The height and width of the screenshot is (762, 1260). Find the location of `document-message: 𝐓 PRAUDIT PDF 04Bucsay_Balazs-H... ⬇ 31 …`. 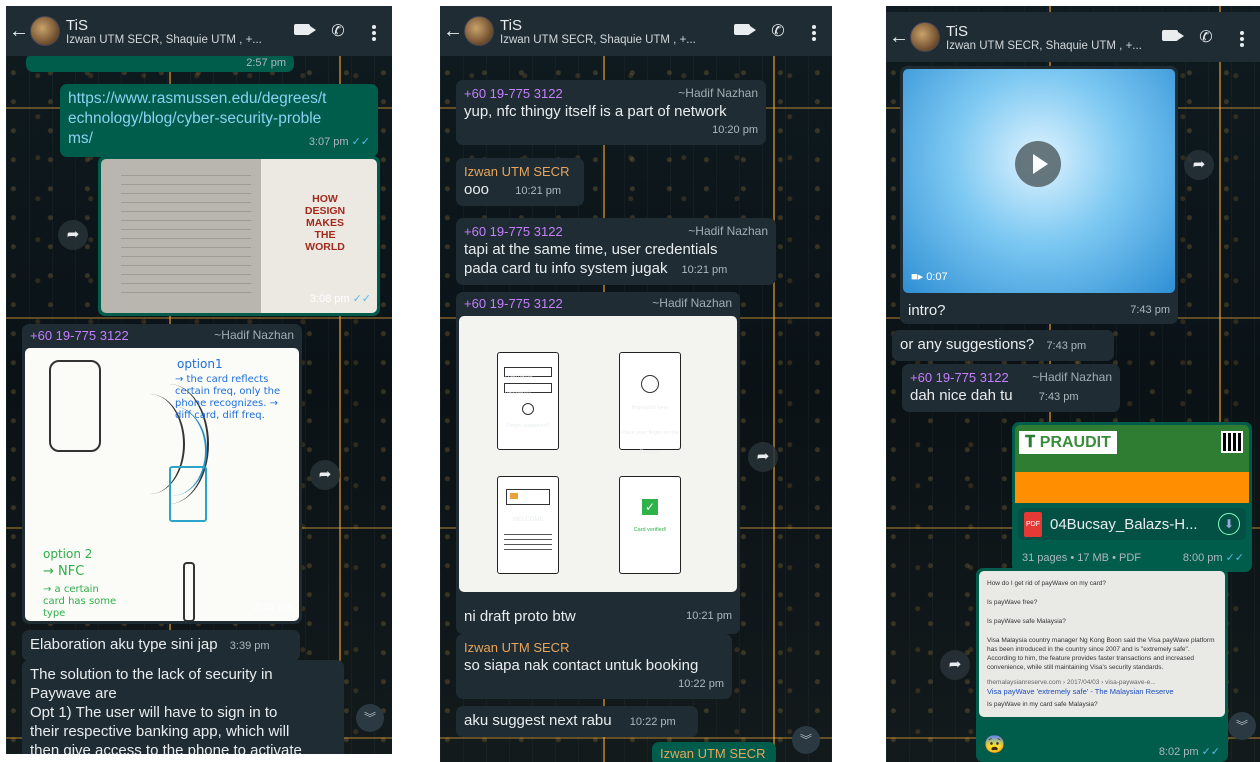

document-message: 𝐓 PRAUDIT PDF 04Bucsay_Balazs-H... ⬇ 31 … is located at coordinates (1132, 497).